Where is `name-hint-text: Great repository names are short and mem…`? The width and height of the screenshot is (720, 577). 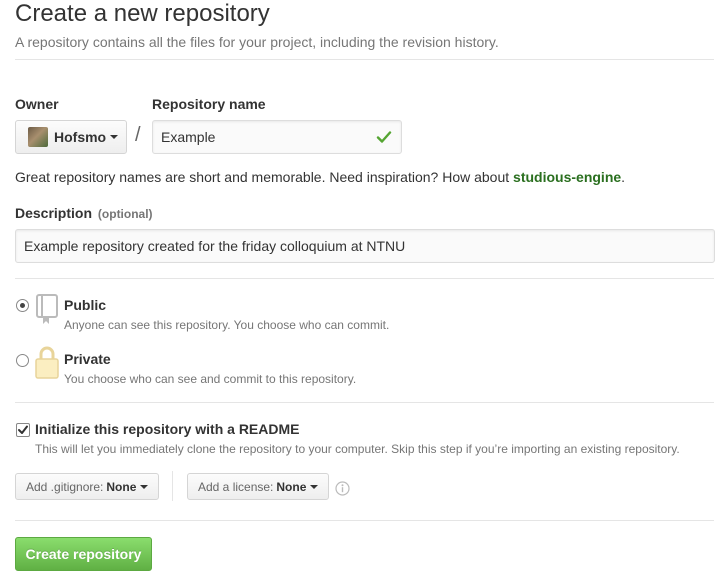 name-hint-text: Great repository names are short and mem… is located at coordinates (264, 177).